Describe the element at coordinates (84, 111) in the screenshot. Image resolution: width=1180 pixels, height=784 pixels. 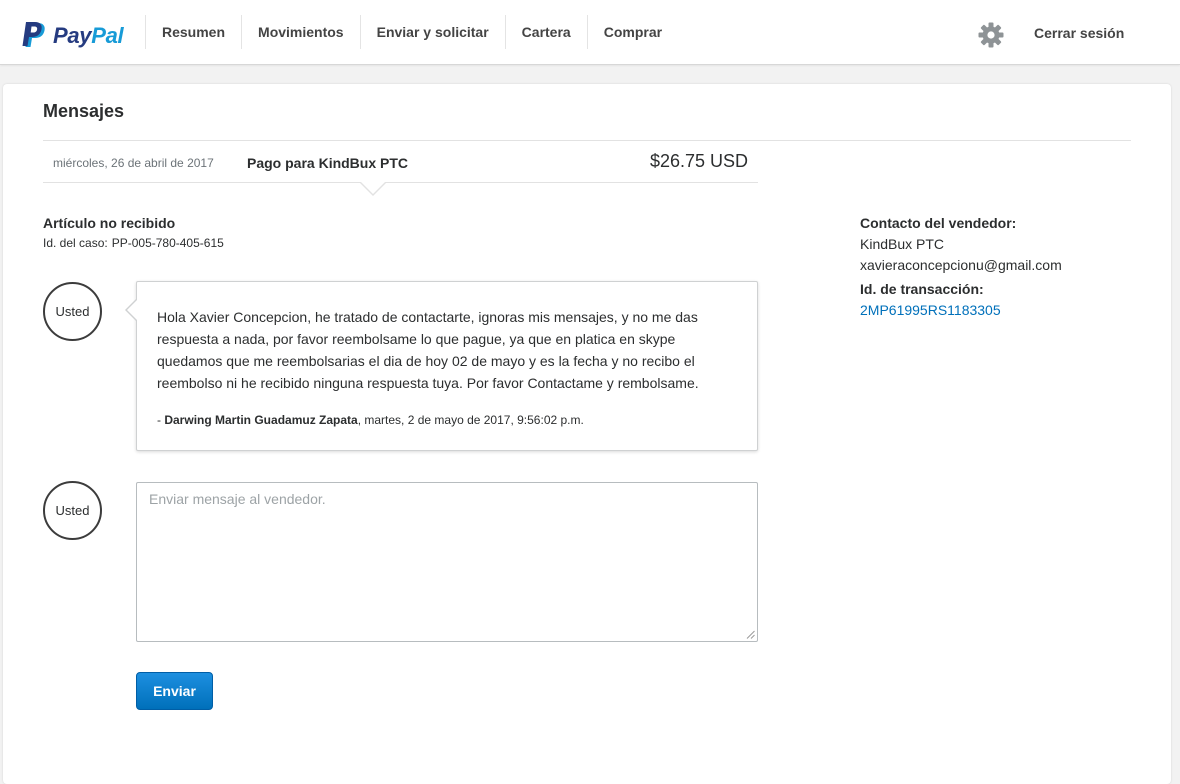
I see `page-title: Mensajes` at that location.